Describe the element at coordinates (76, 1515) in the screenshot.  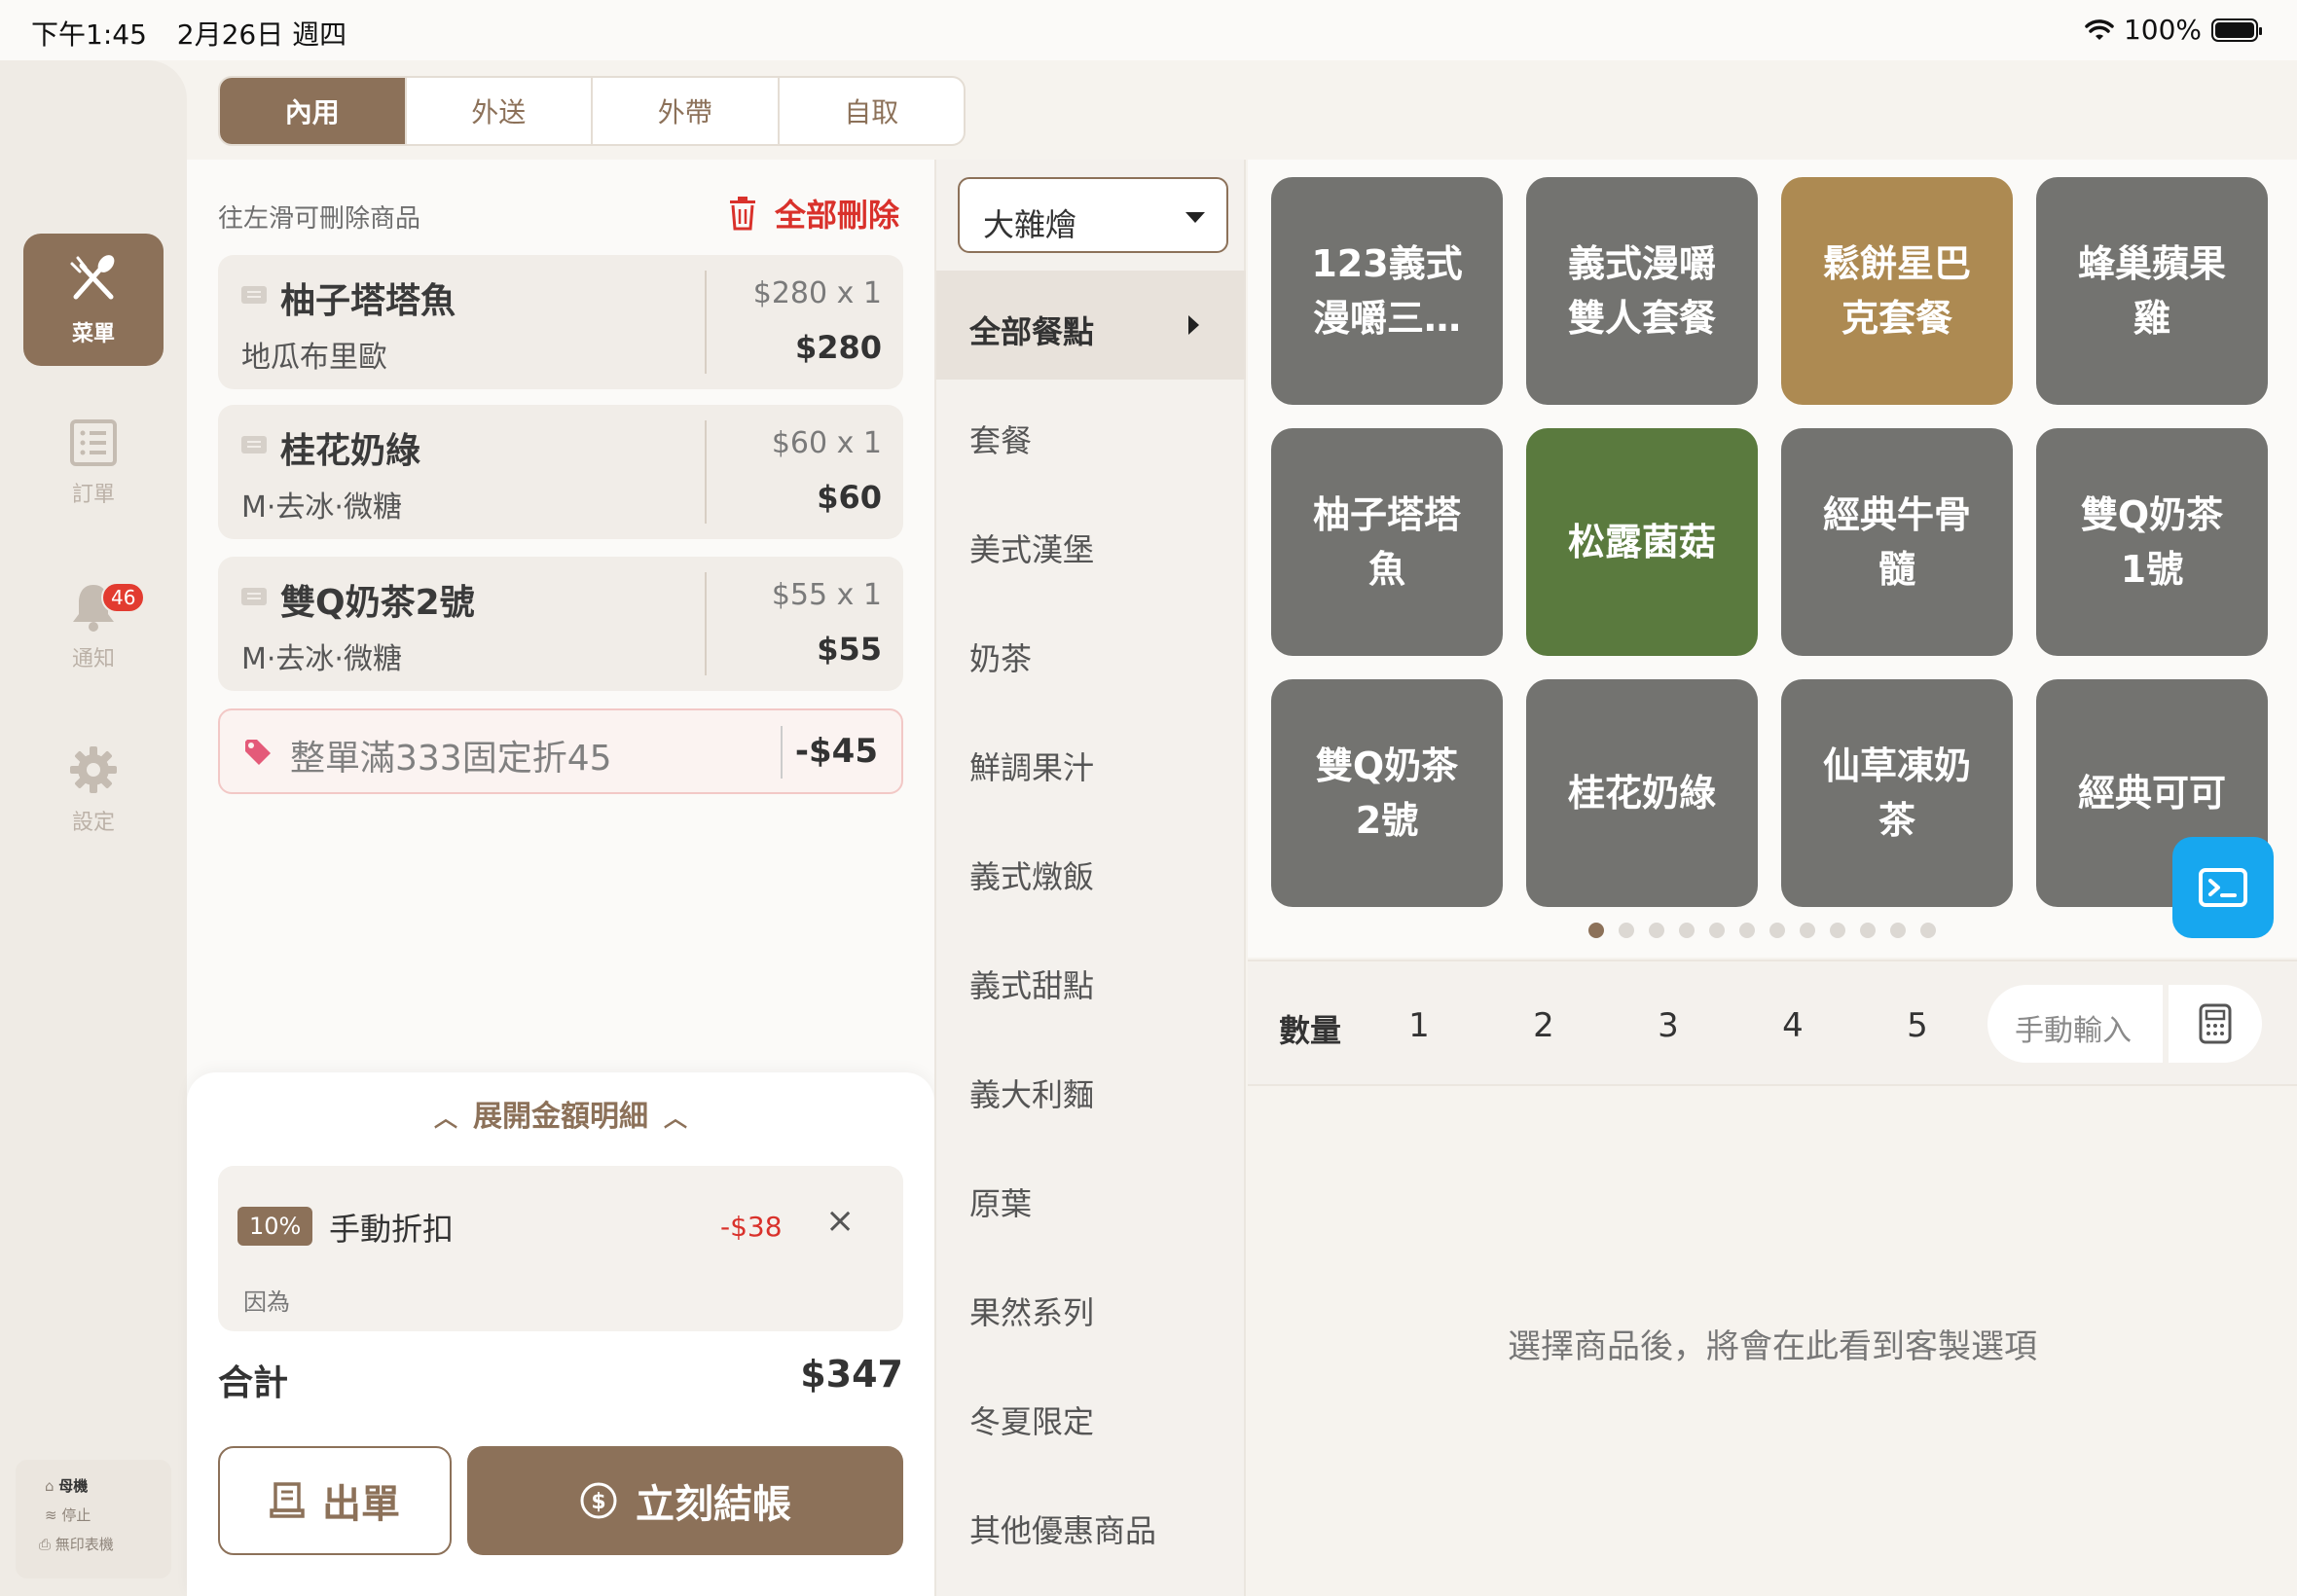
I see `device-status-text: 停止` at that location.